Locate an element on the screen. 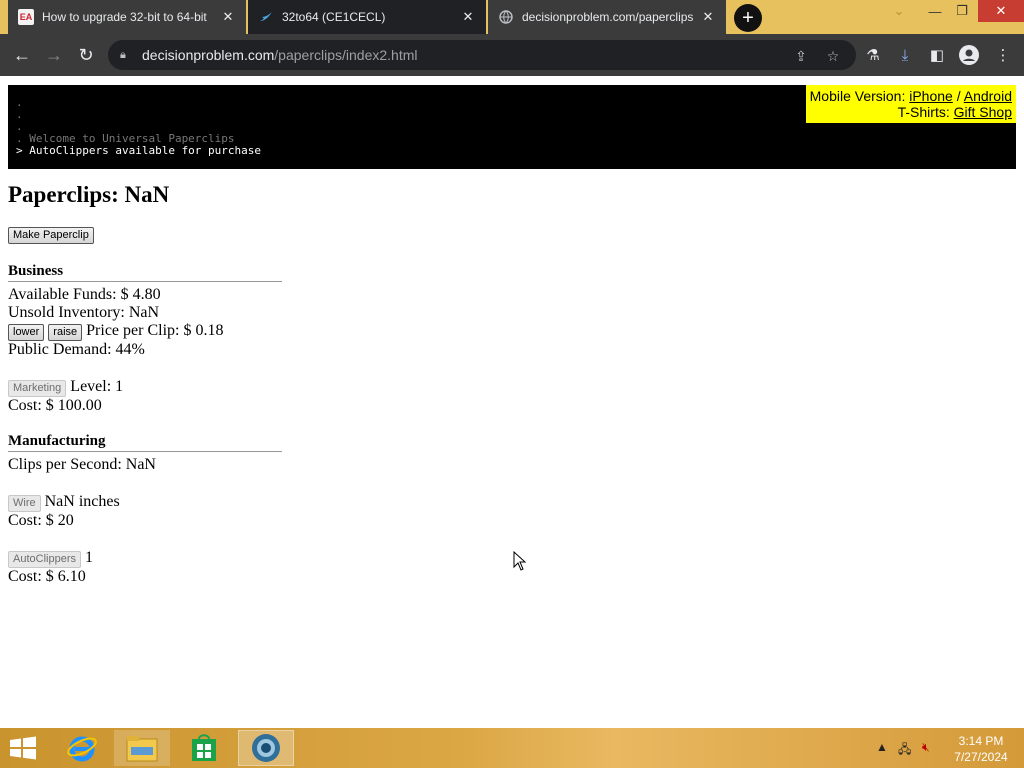 The height and width of the screenshot is (768, 1024). tab-32to64: 32to64 (CE1CECL) ✕ is located at coordinates (367, 17).